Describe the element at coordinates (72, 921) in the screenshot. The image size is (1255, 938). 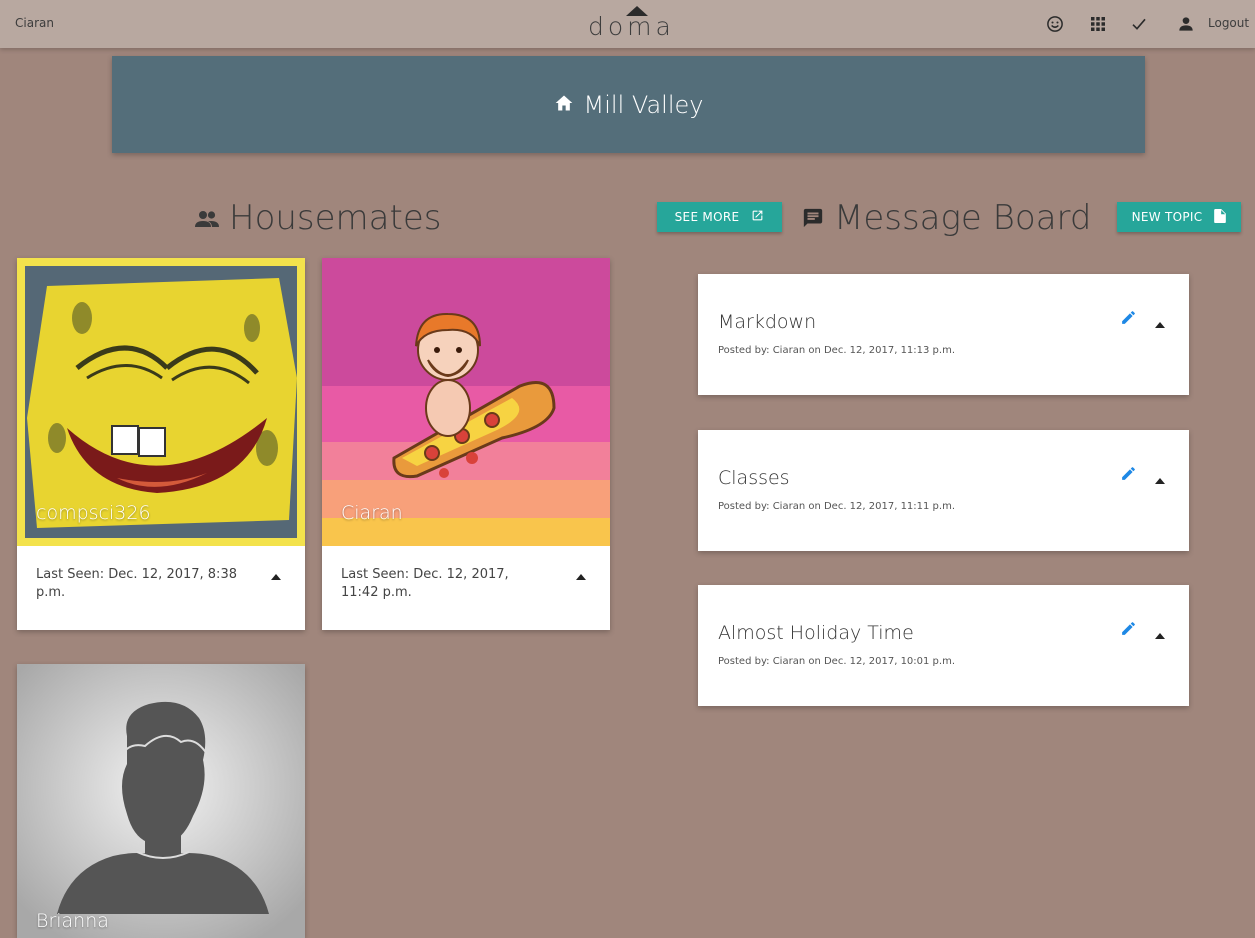
I see `housemate-name: Brianna` at that location.